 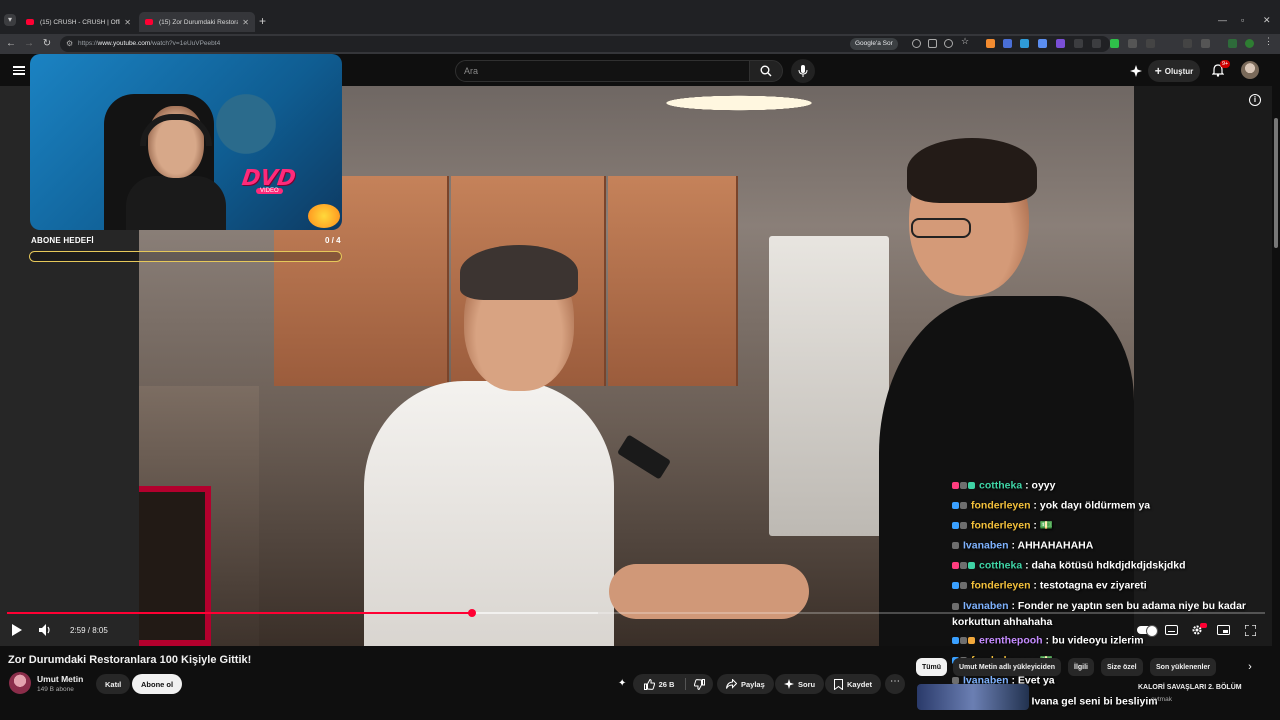 What do you see at coordinates (1043, 485) in the screenshot?
I see `chat-text: oyyy` at bounding box center [1043, 485].